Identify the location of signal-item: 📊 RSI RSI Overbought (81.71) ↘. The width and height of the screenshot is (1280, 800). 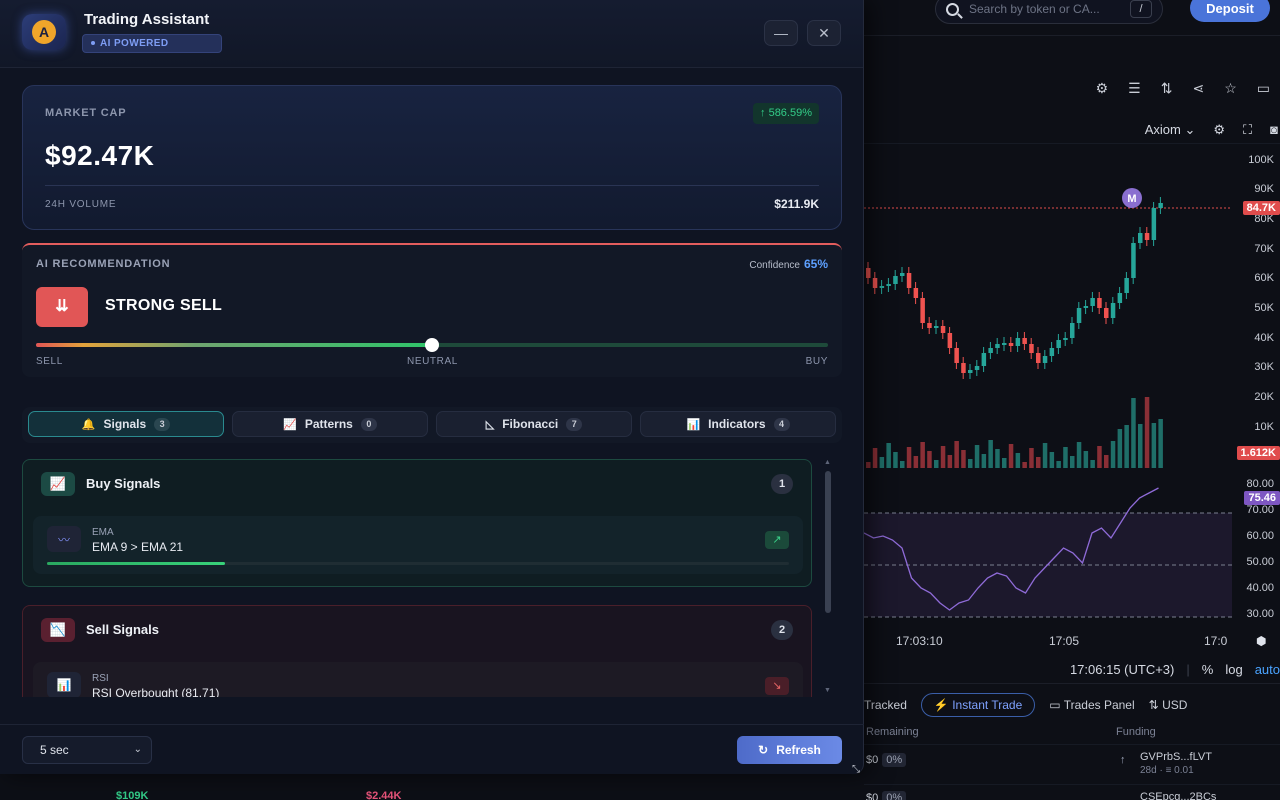
(418, 679).